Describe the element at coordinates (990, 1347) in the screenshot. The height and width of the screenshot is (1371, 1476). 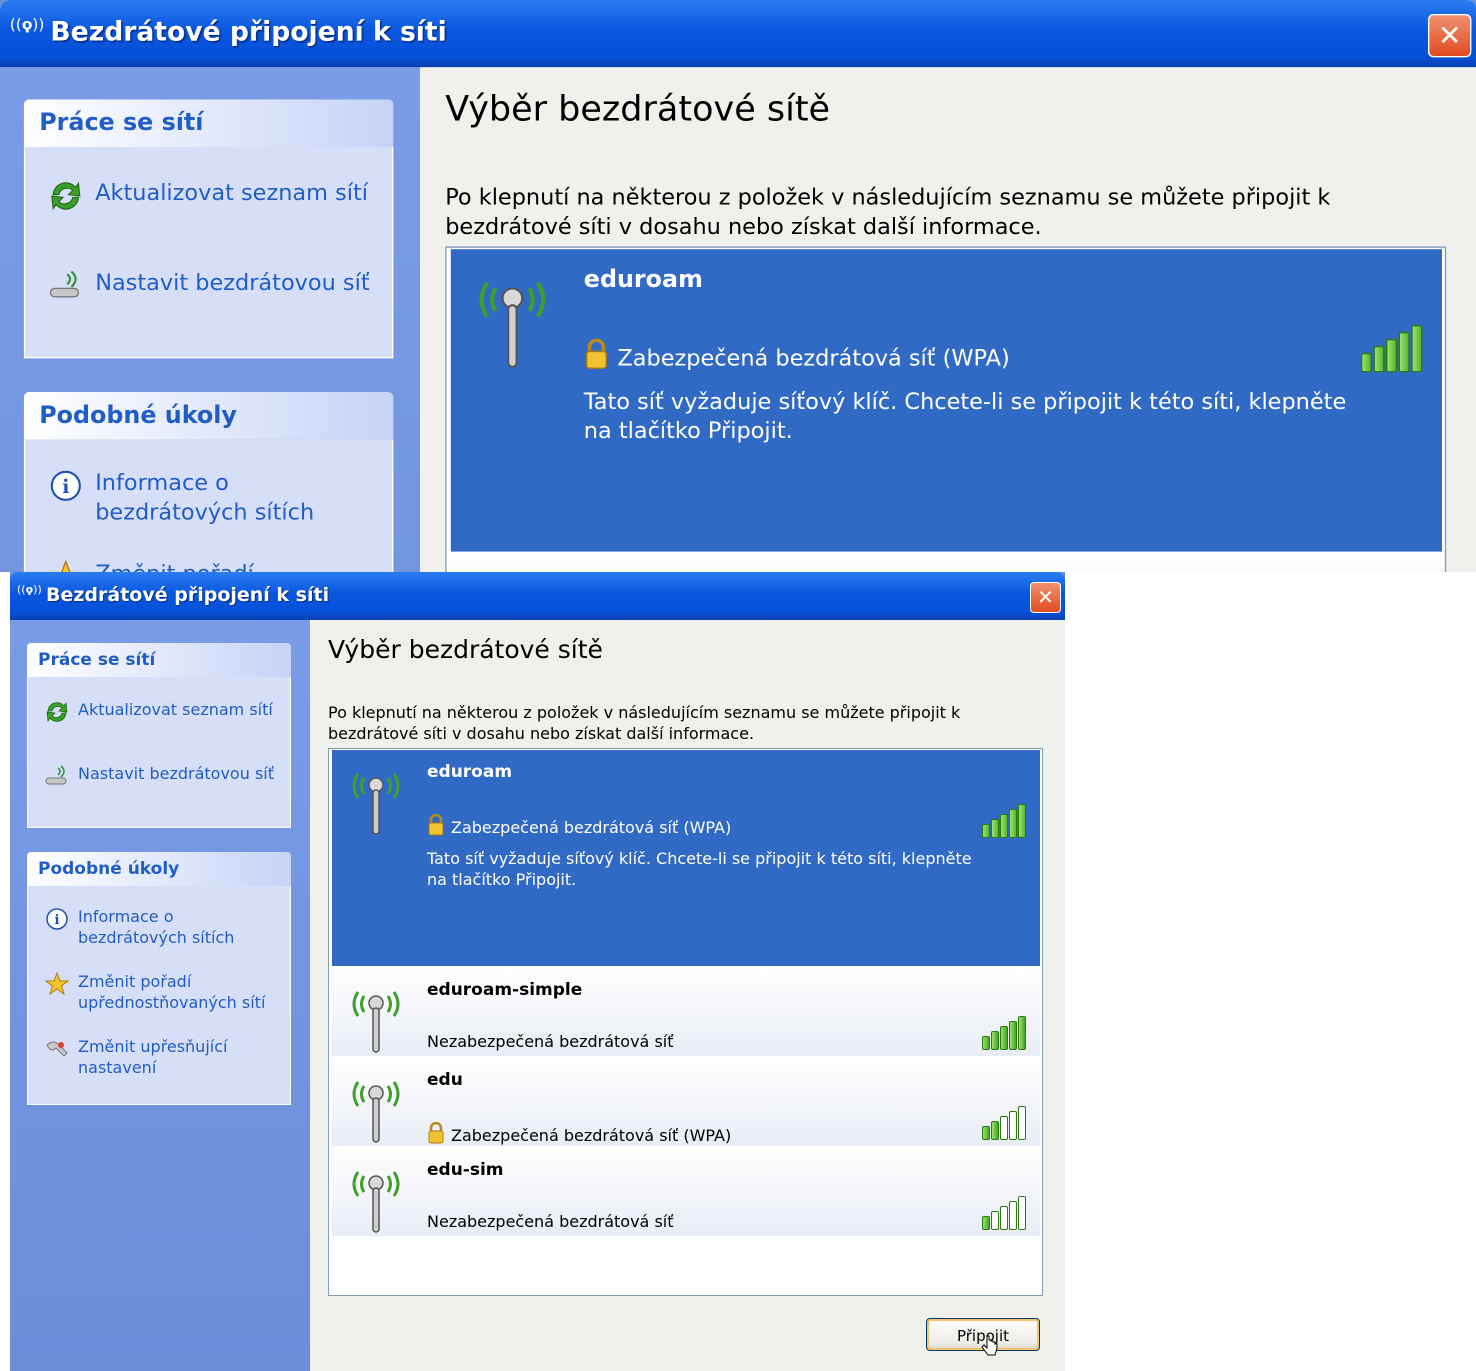
I see `mouse-cursor-icon` at that location.